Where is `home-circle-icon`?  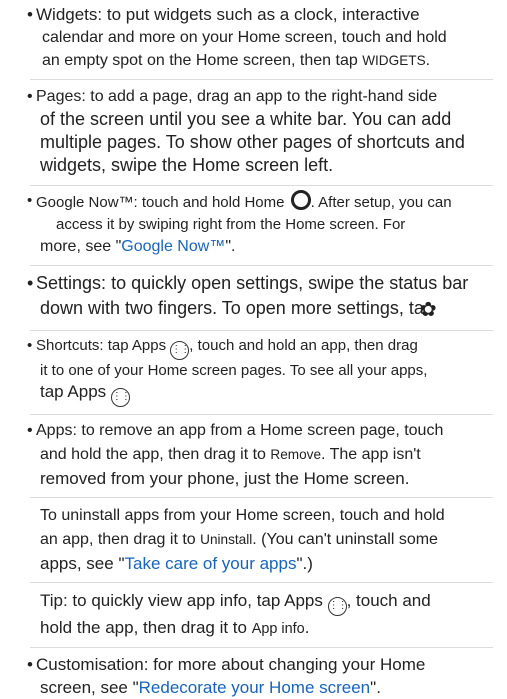
home-circle-icon is located at coordinates (300, 200).